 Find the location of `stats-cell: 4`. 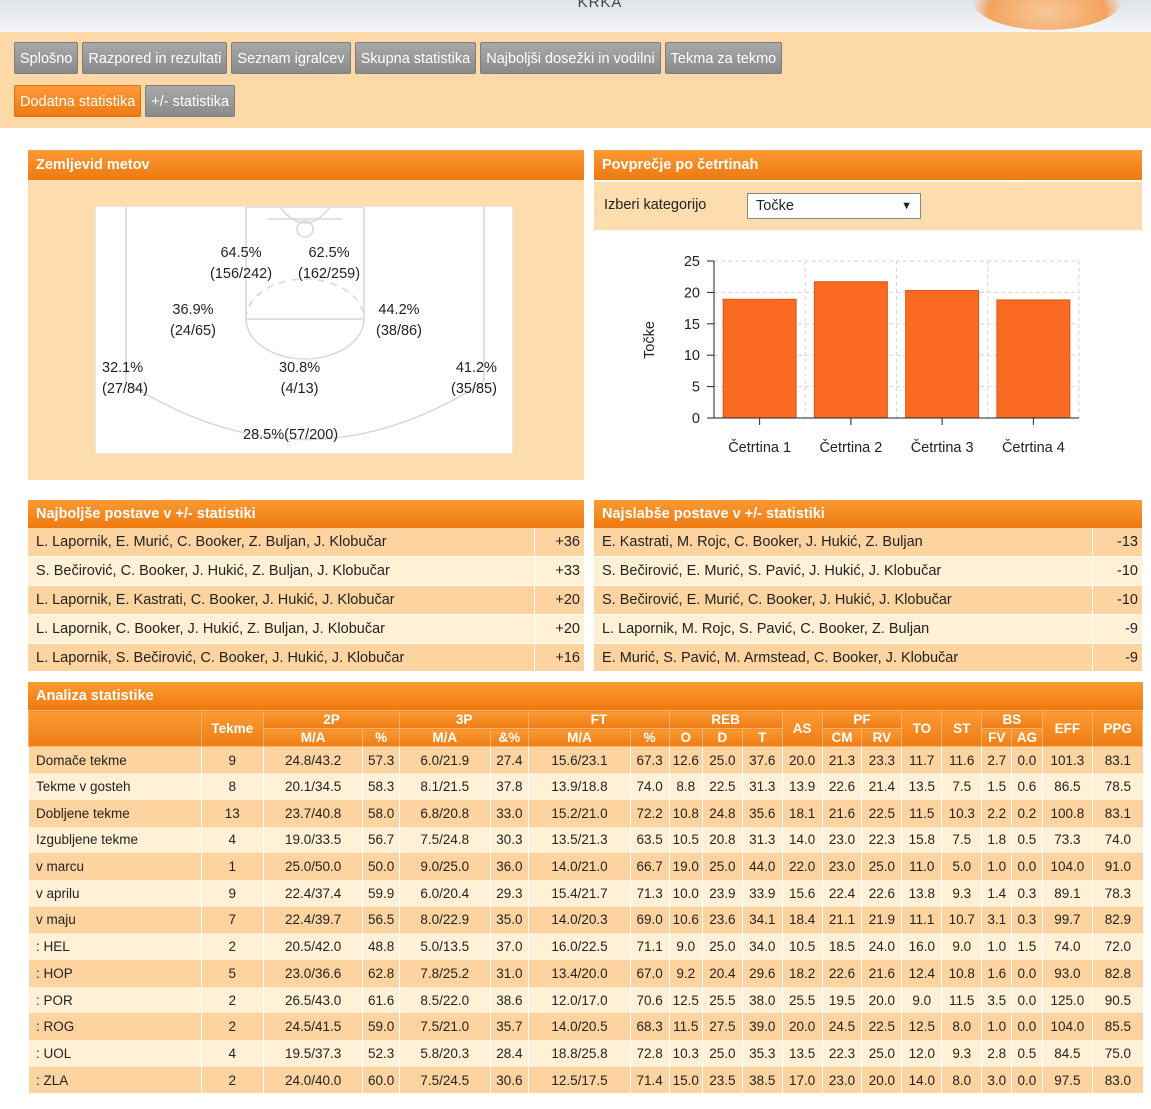

stats-cell: 4 is located at coordinates (232, 1053).